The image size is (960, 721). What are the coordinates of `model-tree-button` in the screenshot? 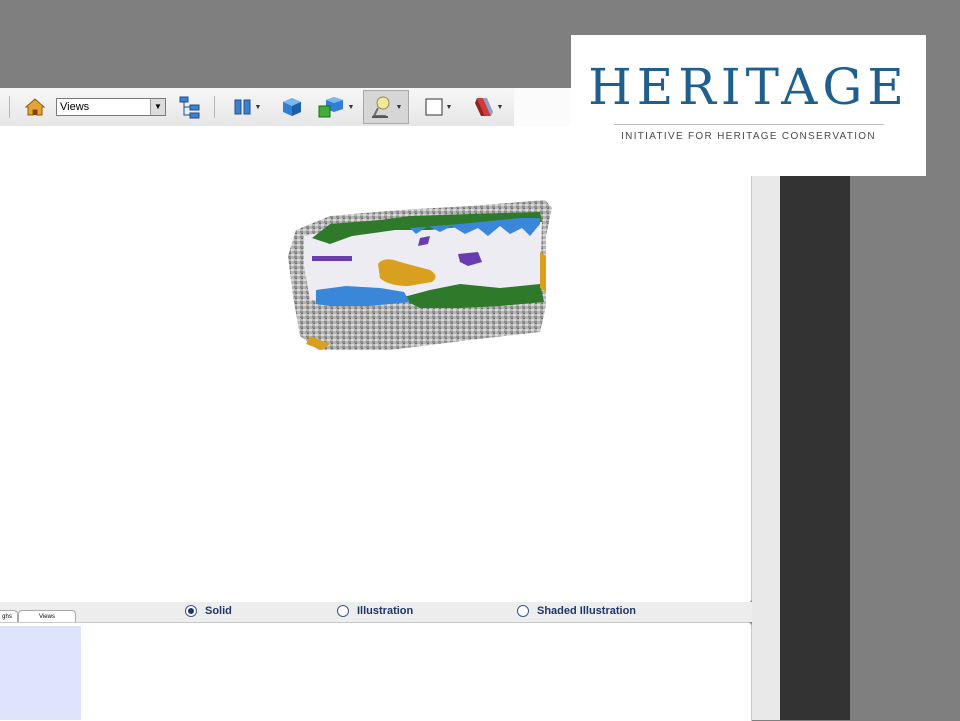 It's located at (190, 107).